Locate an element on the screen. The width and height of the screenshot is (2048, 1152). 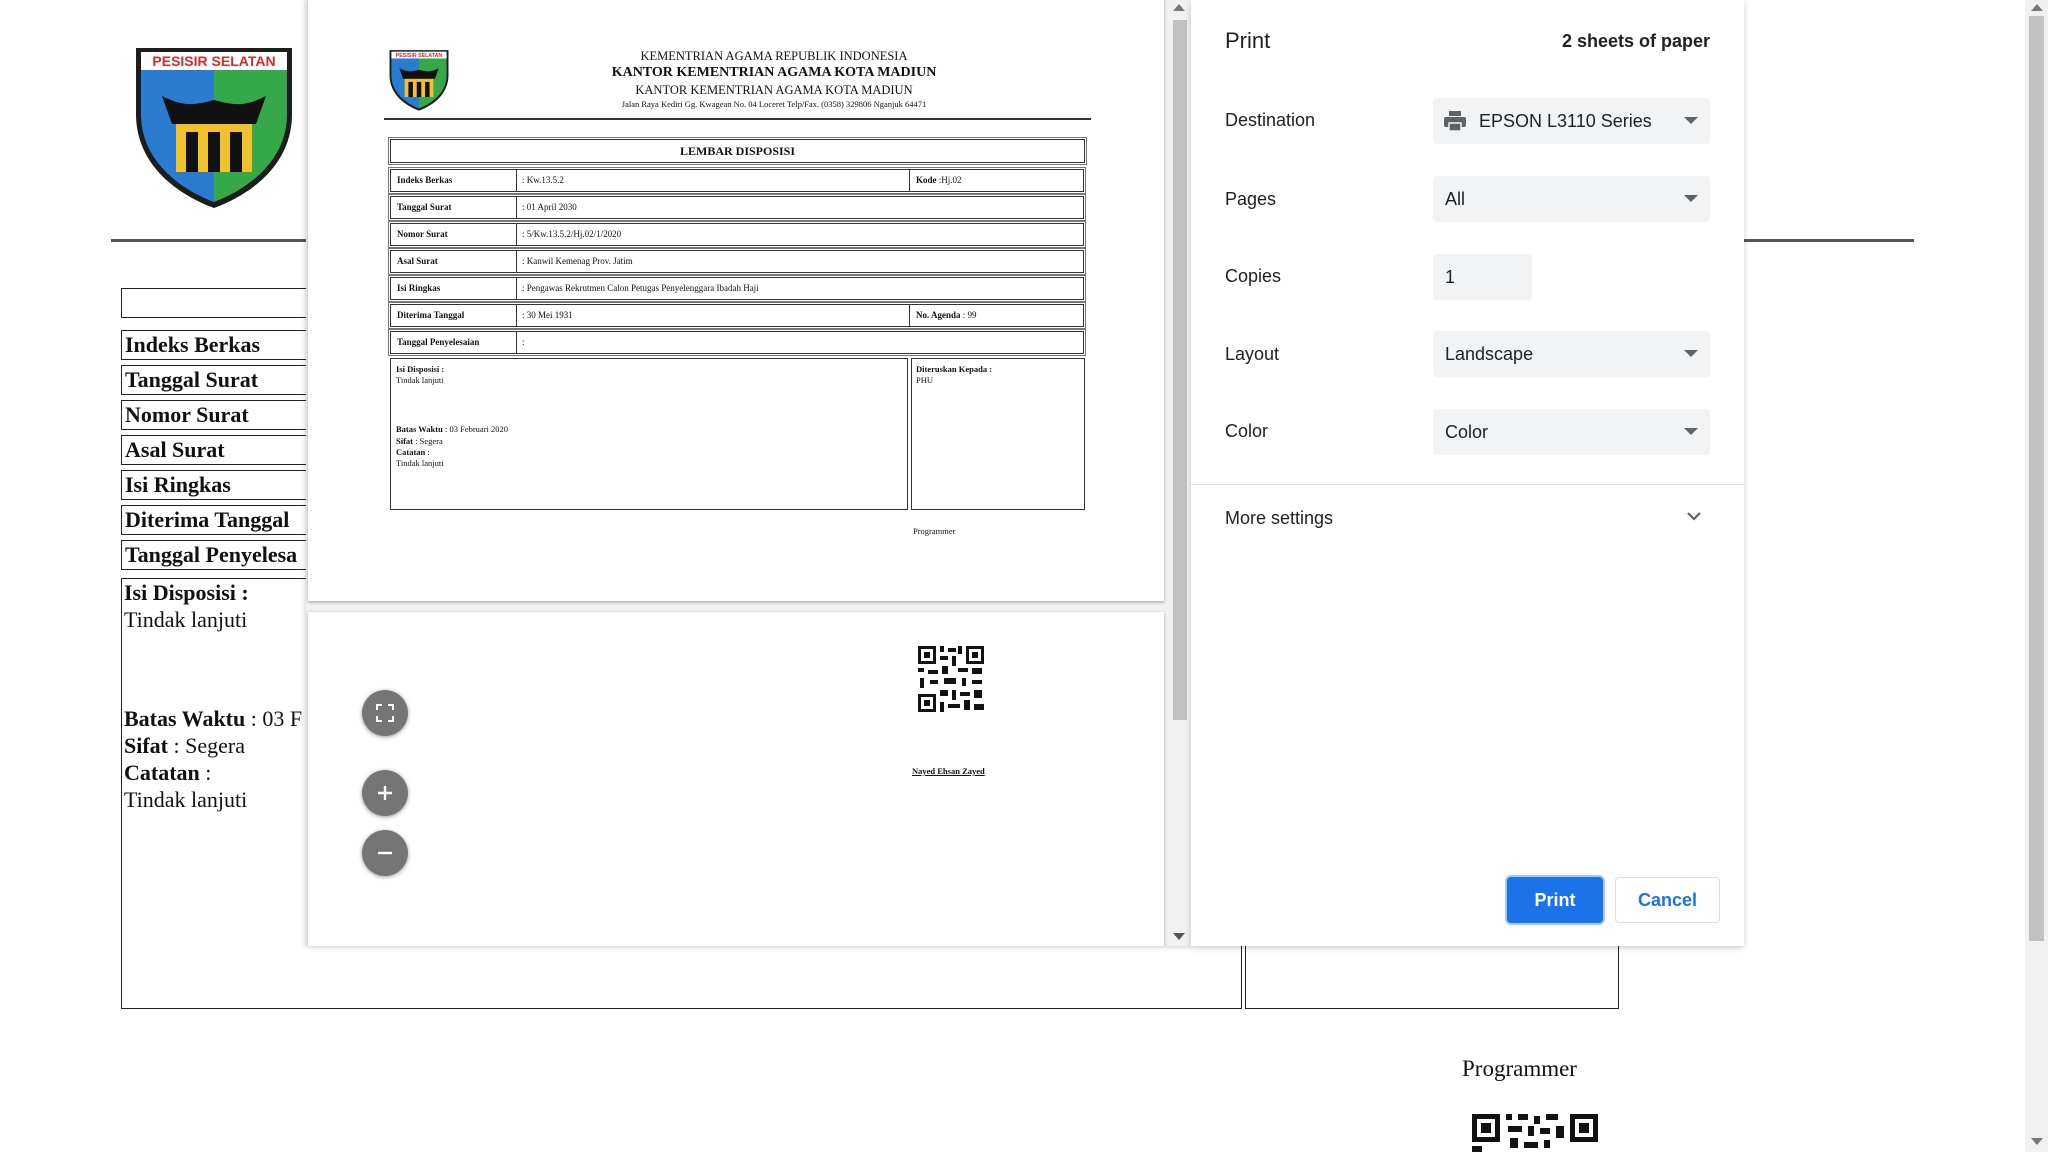
preview-header-line2: KANTOR KEMENTRIAN AGAMA KOTA MADIUN is located at coordinates (774, 72).